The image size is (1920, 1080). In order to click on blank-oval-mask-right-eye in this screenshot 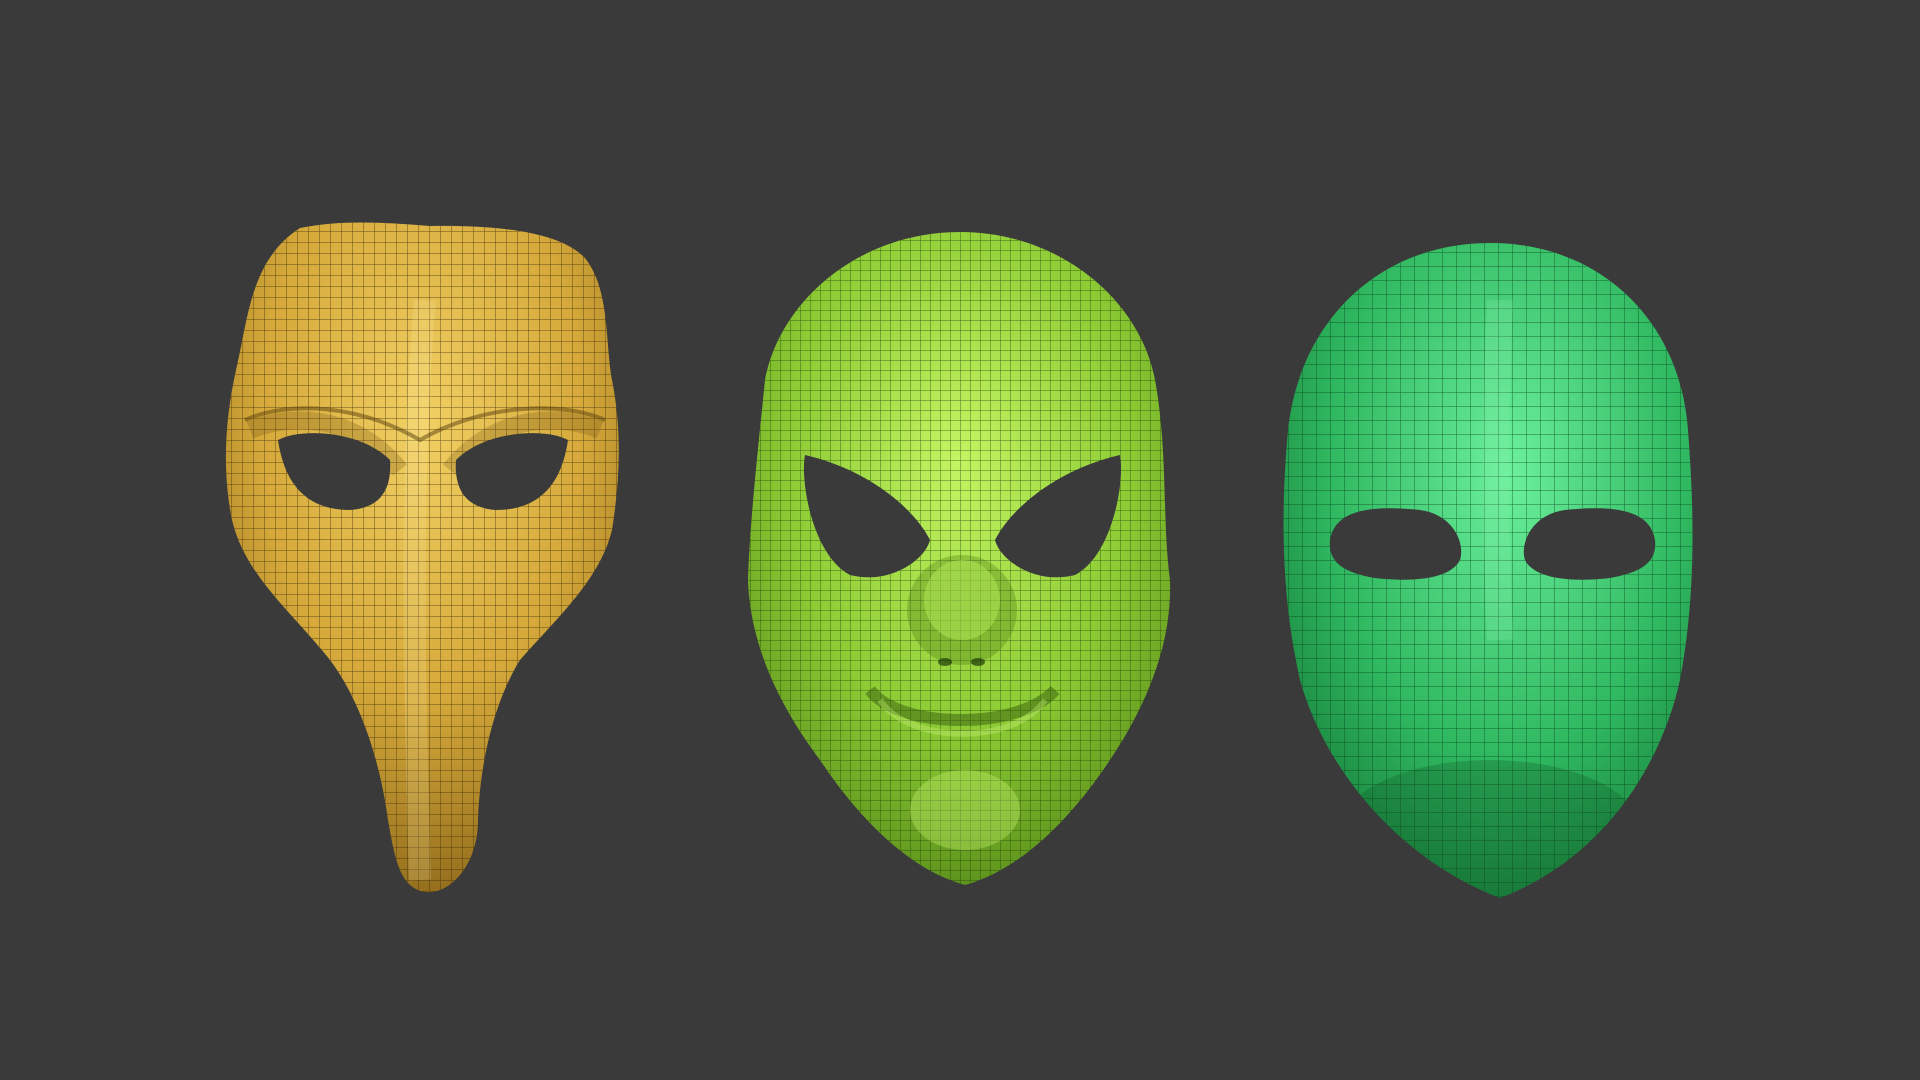, I will do `click(1589, 544)`.